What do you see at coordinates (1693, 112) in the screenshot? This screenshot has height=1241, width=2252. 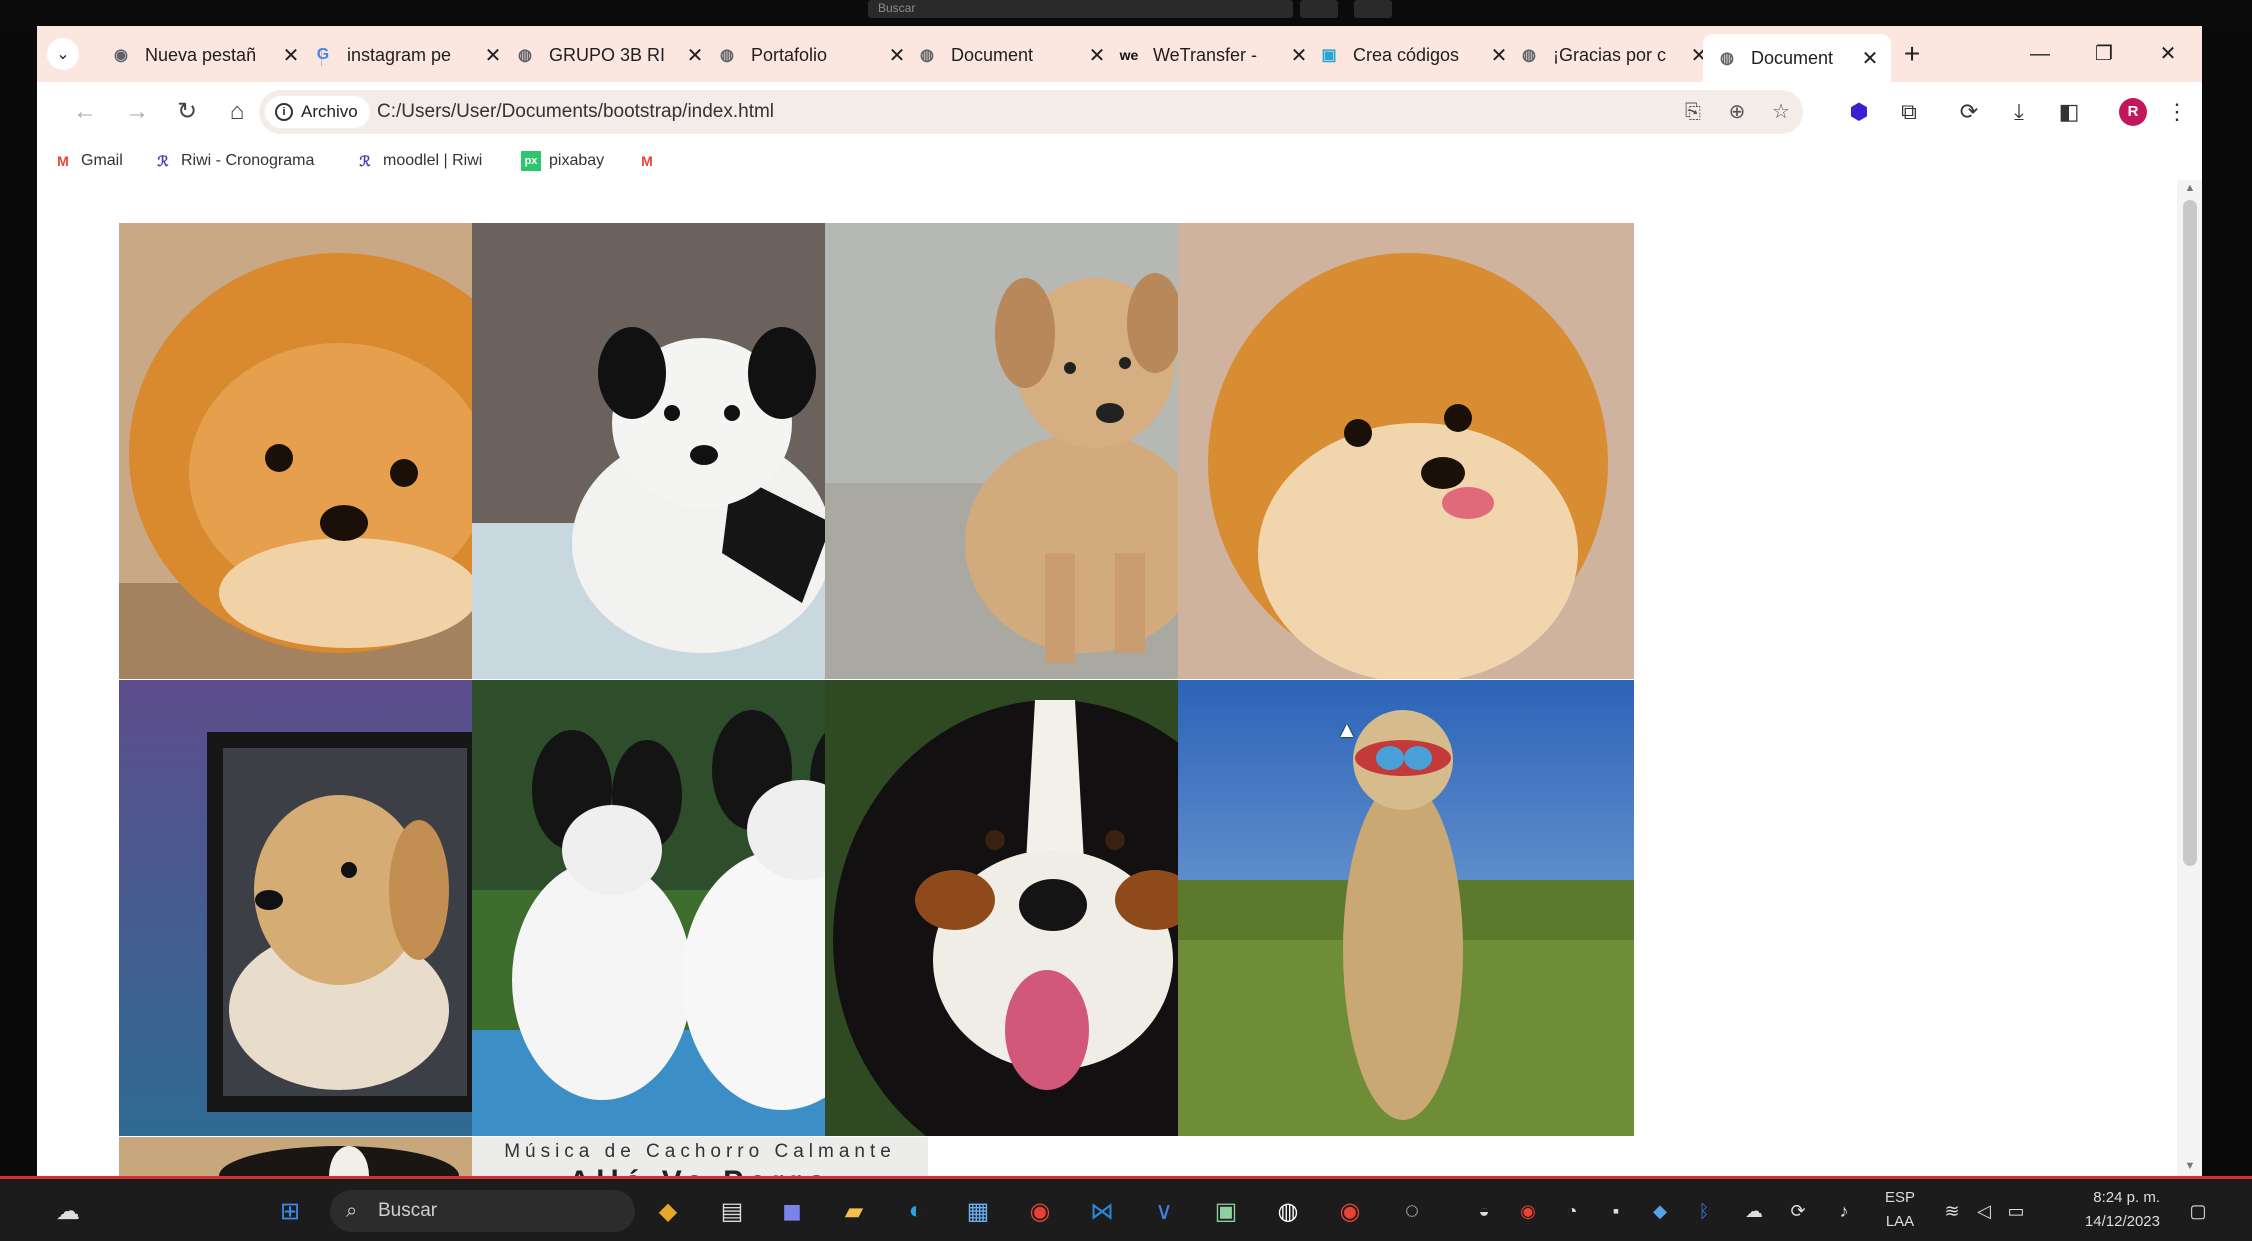 I see `translate-icon: ⎘` at bounding box center [1693, 112].